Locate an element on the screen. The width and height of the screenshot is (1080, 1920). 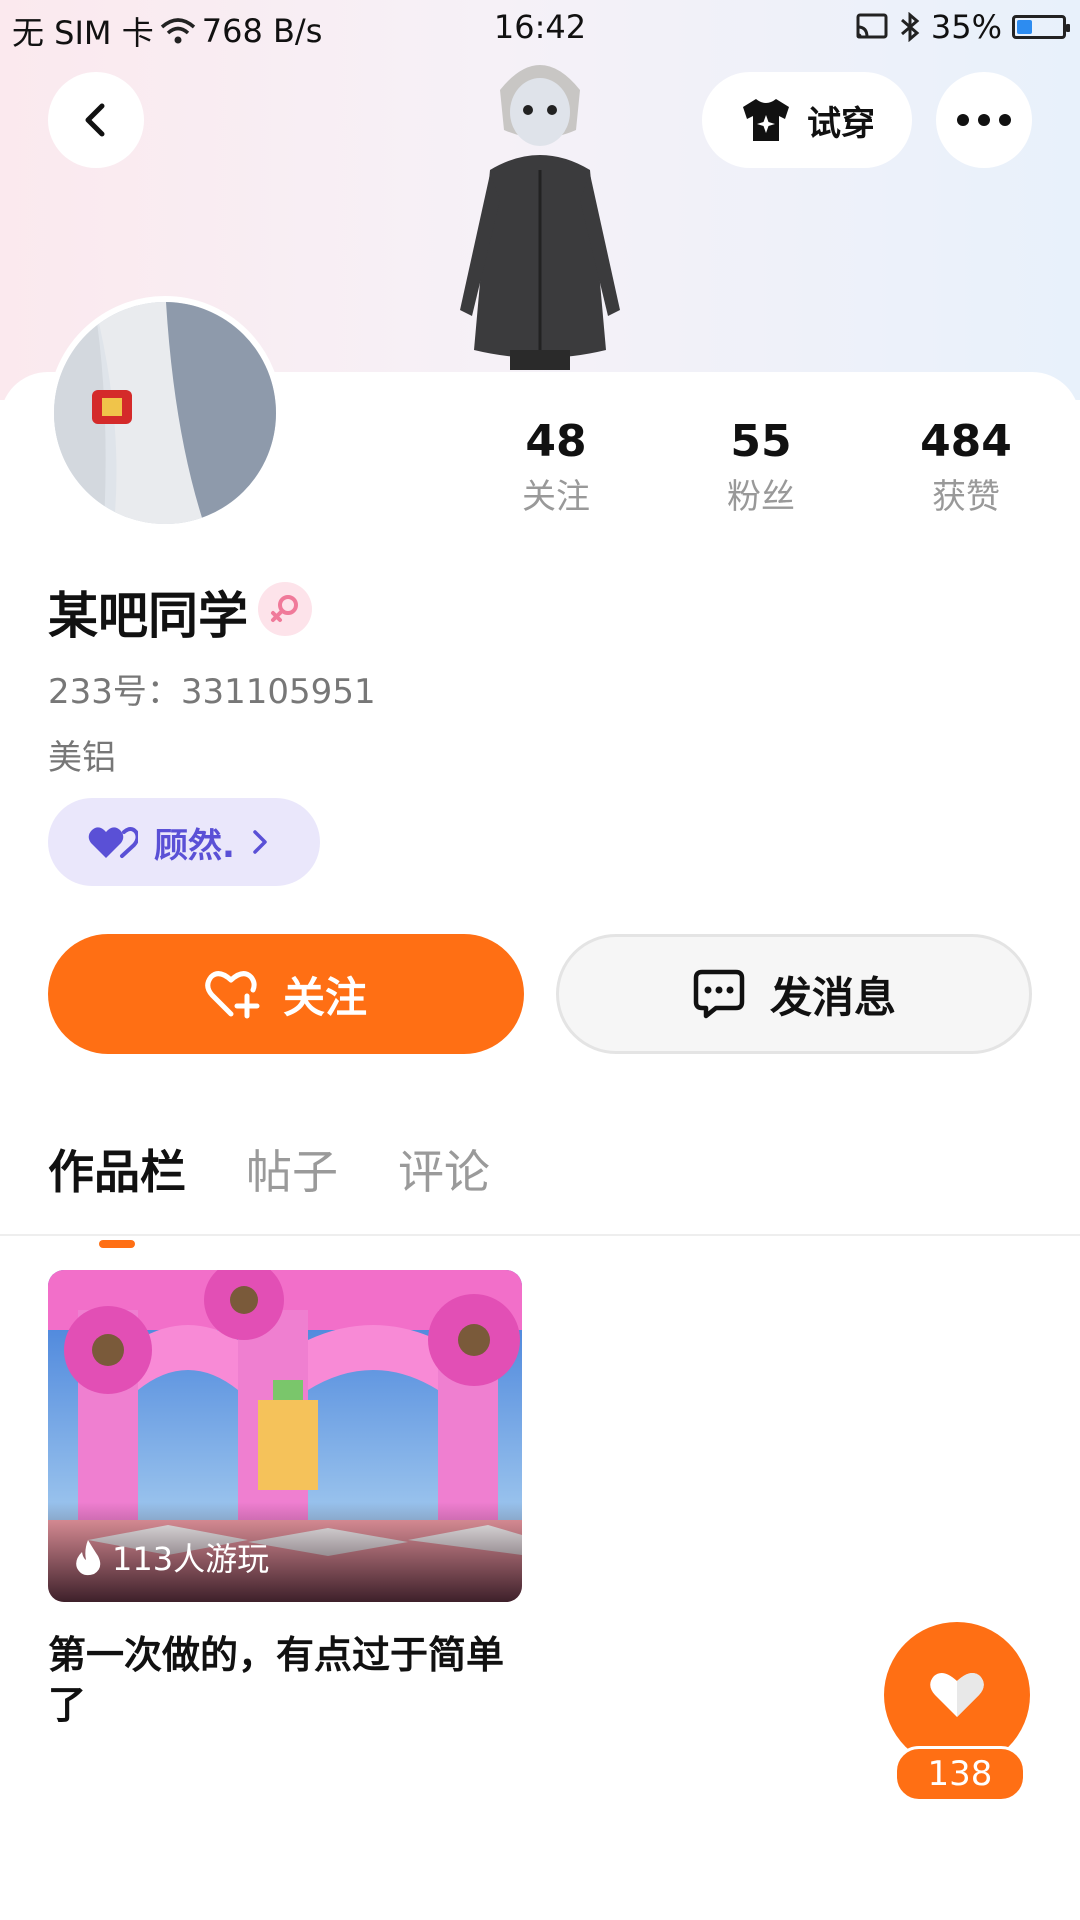
tag-label: 顾然. is located at coordinates (194, 845).